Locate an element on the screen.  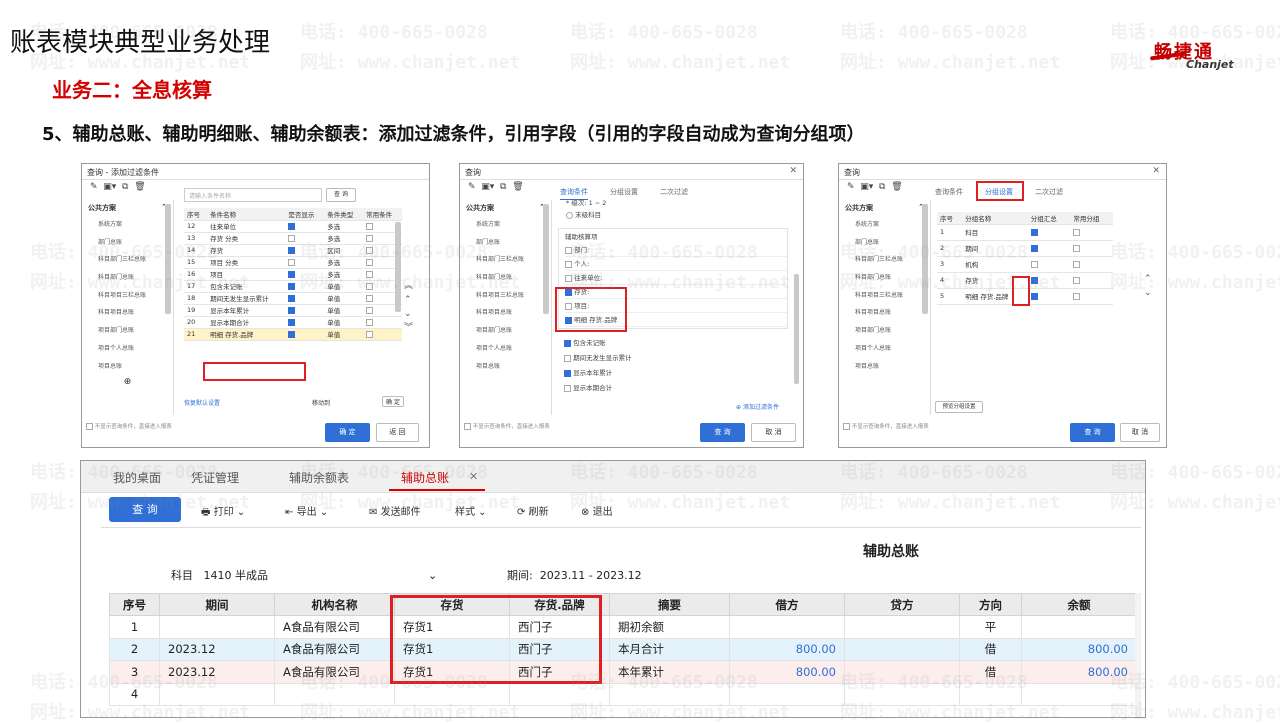
table-row: 16 项目 多选 is located at coordinates (293, 274).